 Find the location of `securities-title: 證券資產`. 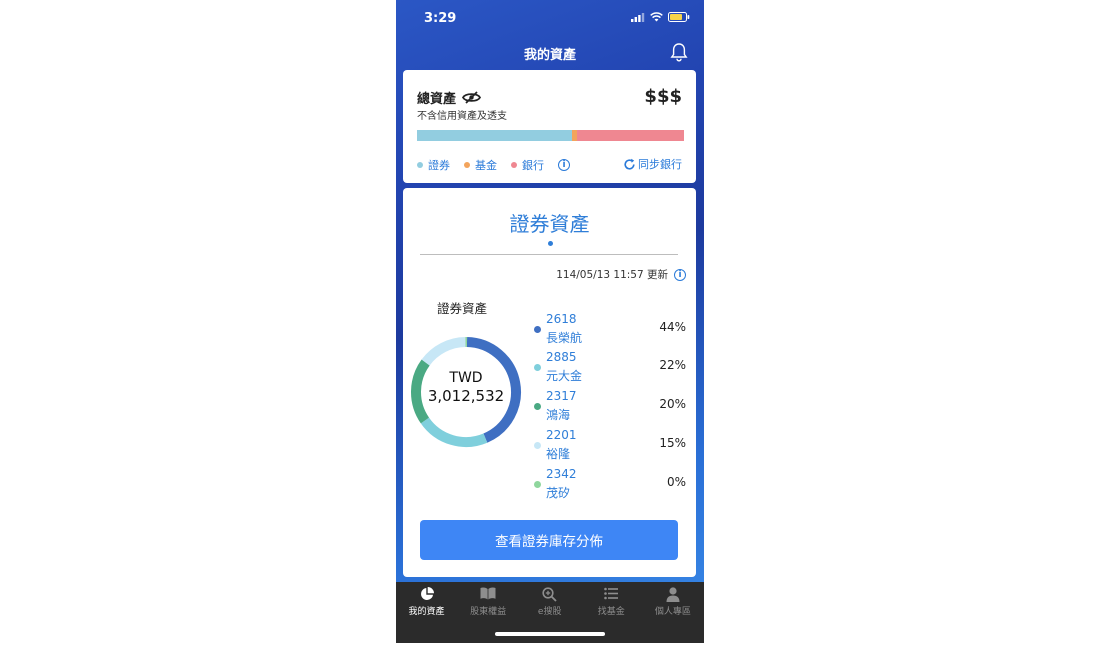

securities-title: 證券資產 is located at coordinates (549, 224).